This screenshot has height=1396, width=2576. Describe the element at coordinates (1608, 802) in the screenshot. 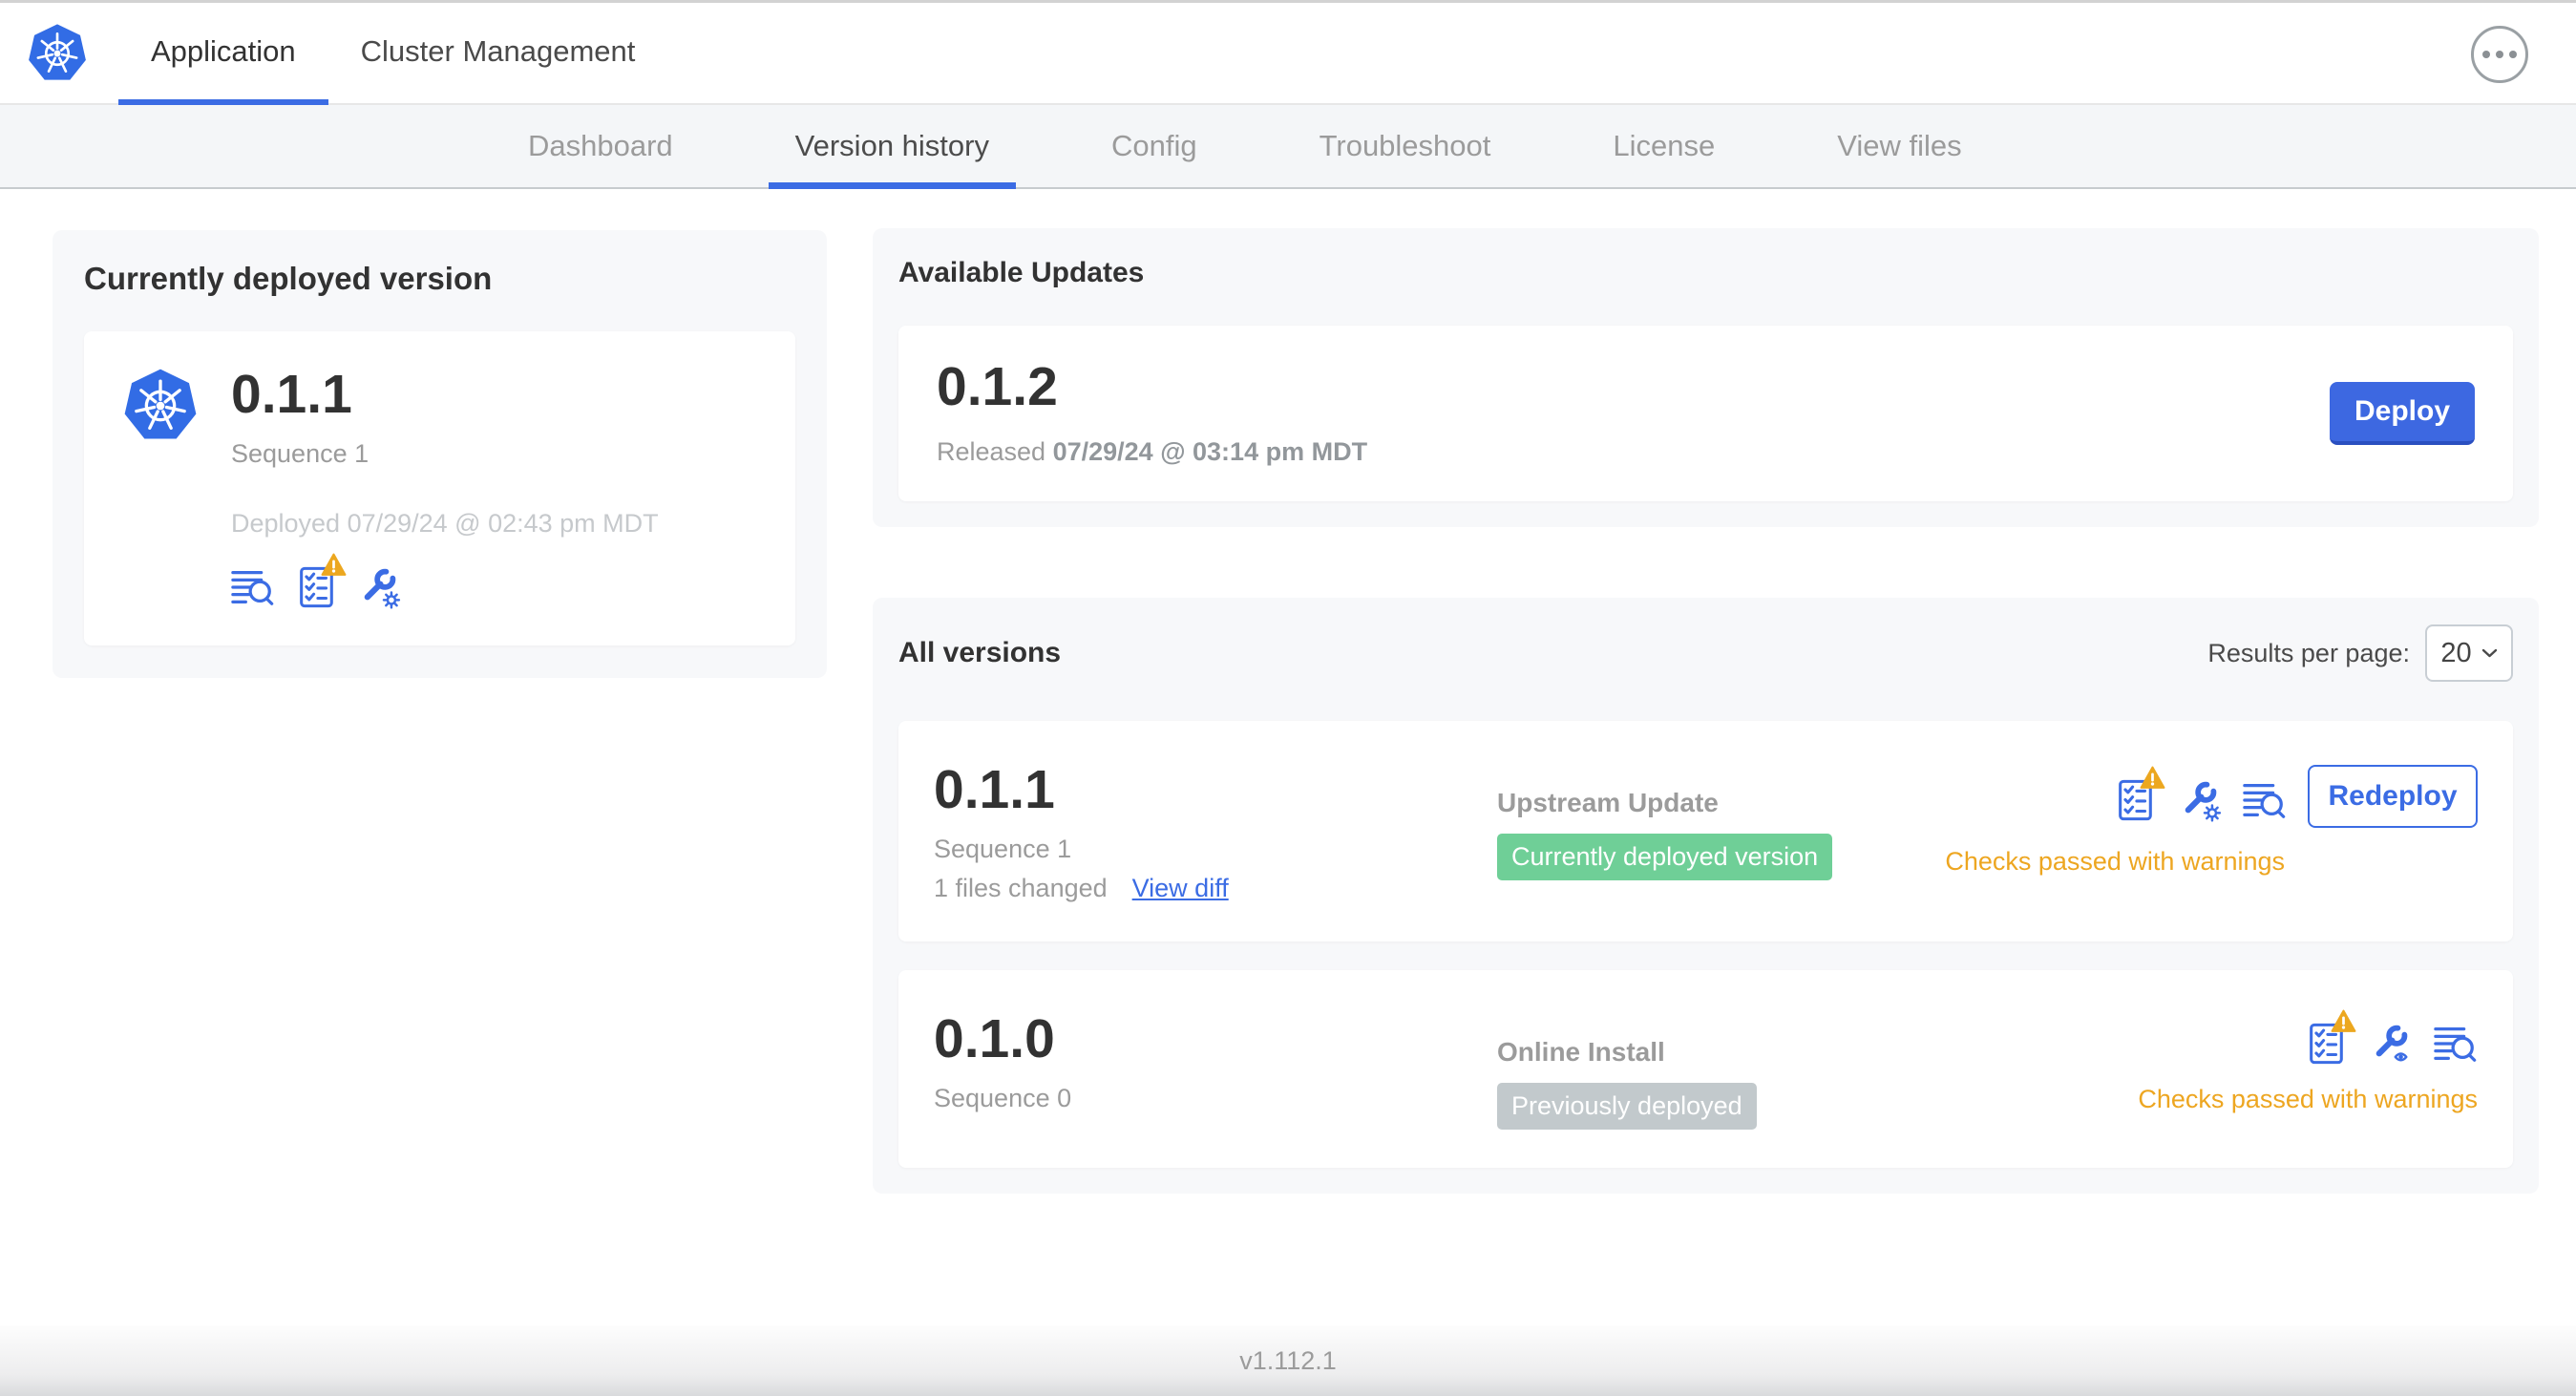

I see `version-source-label: Upstream Update` at that location.